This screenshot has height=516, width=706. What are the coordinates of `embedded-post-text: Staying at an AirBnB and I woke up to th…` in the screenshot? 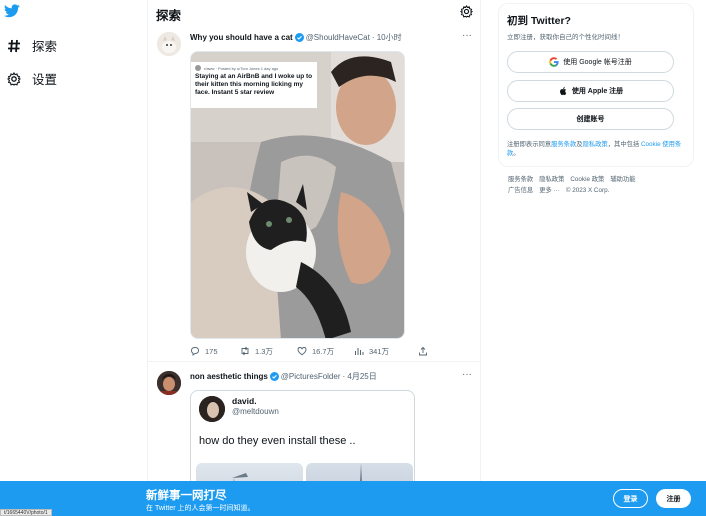 It's located at (254, 84).